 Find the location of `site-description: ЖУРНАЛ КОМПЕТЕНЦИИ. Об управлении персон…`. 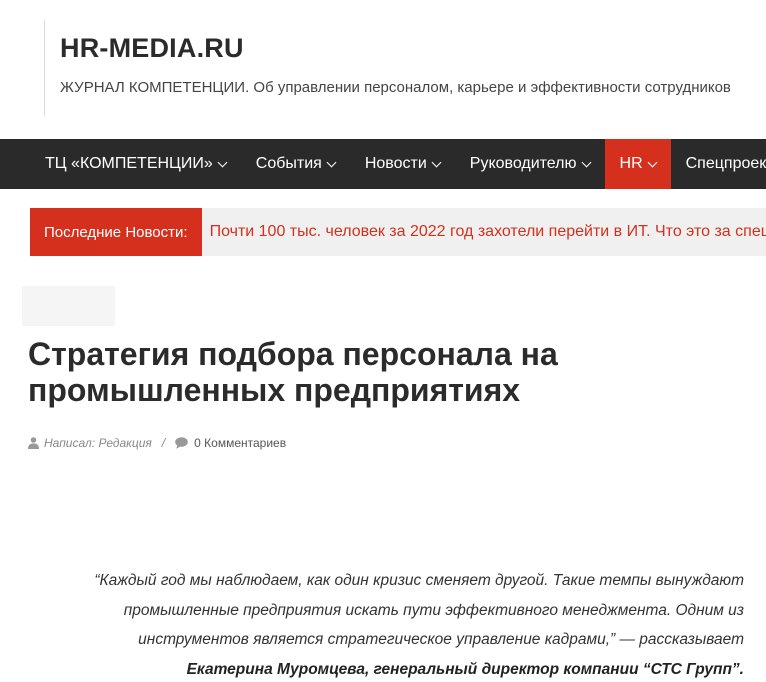

site-description: ЖУРНАЛ КОМПЕТЕНЦИИ. Об управлении персон… is located at coordinates (395, 87).